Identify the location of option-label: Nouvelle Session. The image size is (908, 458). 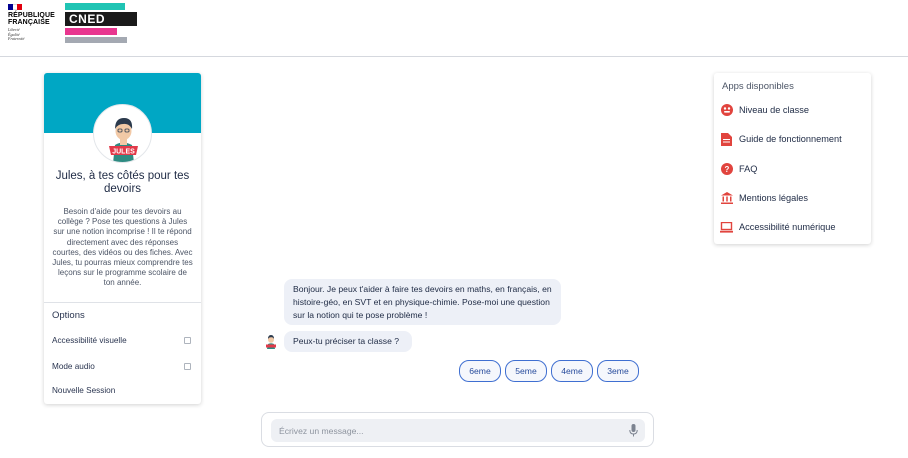
(84, 390).